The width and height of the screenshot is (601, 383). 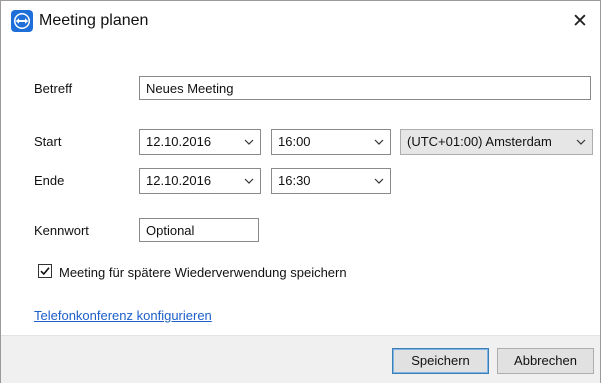 What do you see at coordinates (331, 181) in the screenshot?
I see `end-time-select: 16:30` at bounding box center [331, 181].